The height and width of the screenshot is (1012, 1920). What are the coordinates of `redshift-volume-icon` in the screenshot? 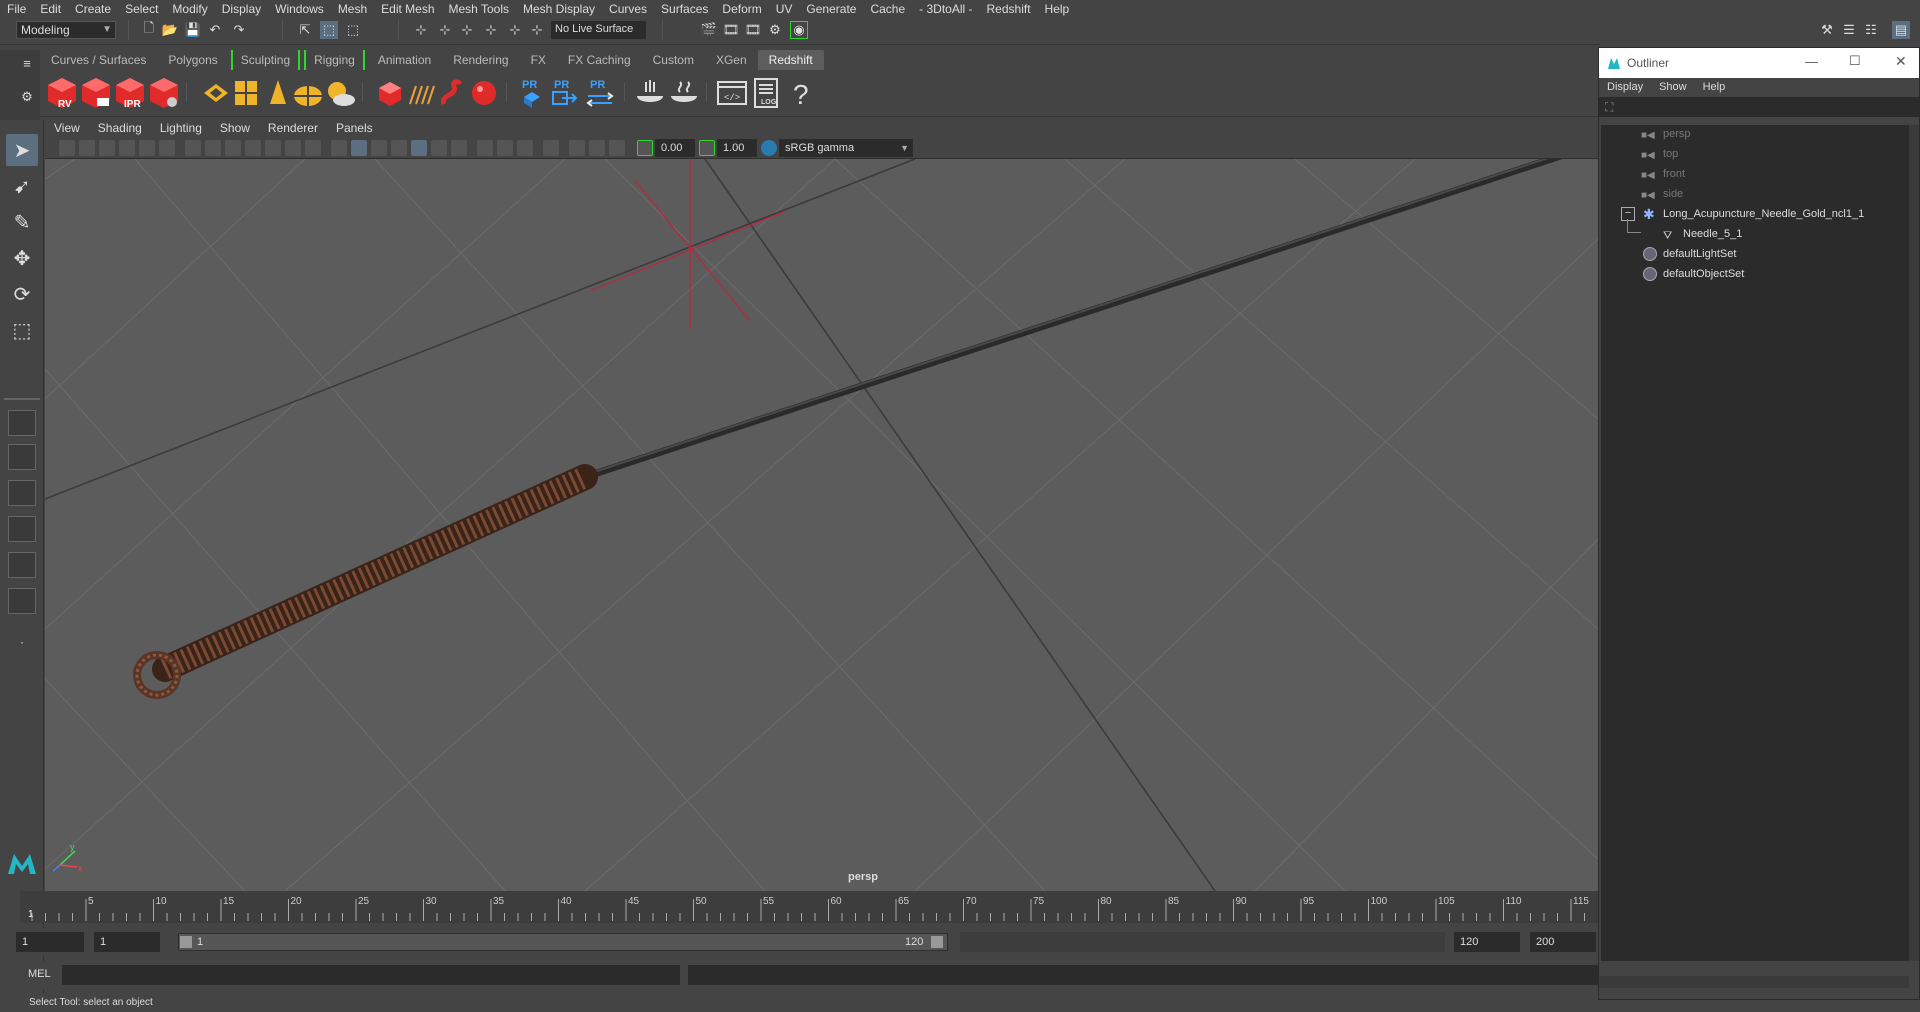 It's located at (422, 93).